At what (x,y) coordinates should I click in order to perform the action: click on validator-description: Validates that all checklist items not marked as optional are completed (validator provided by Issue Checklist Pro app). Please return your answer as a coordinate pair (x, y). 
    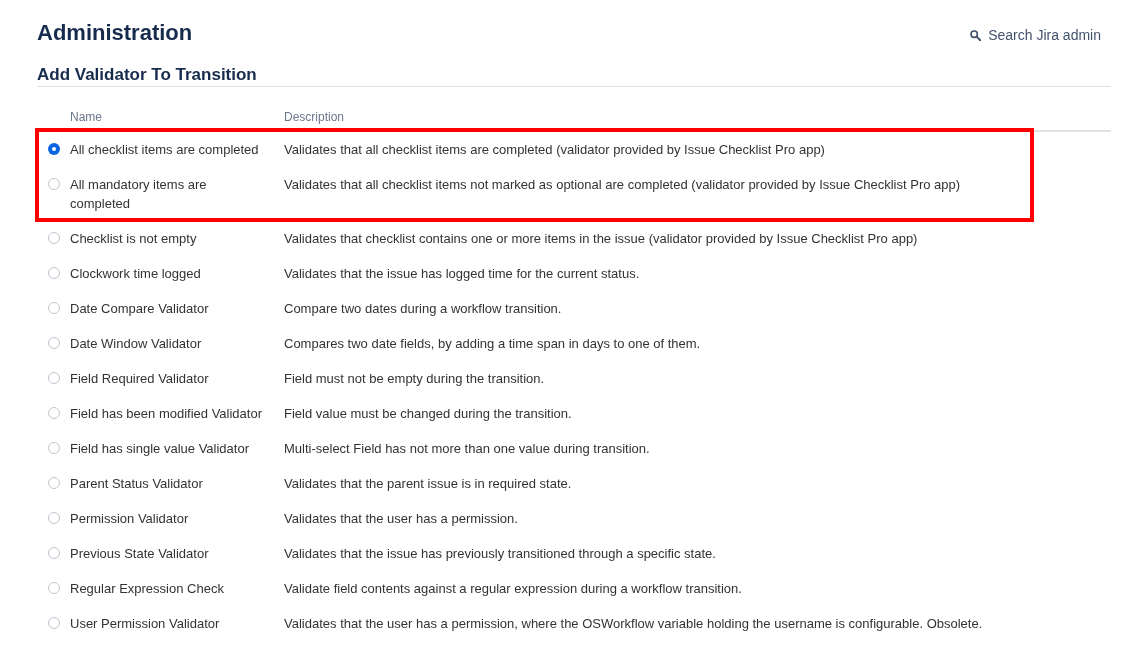
    Looking at the image, I should click on (622, 184).